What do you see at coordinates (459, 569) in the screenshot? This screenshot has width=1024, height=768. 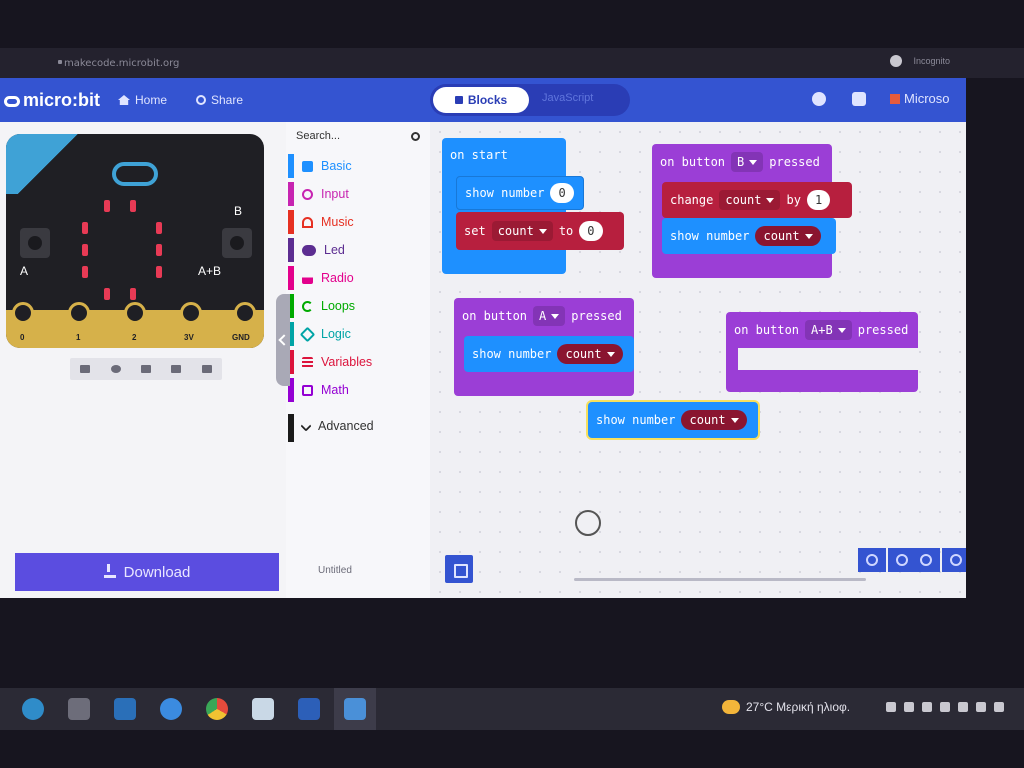 I see `save-icon` at bounding box center [459, 569].